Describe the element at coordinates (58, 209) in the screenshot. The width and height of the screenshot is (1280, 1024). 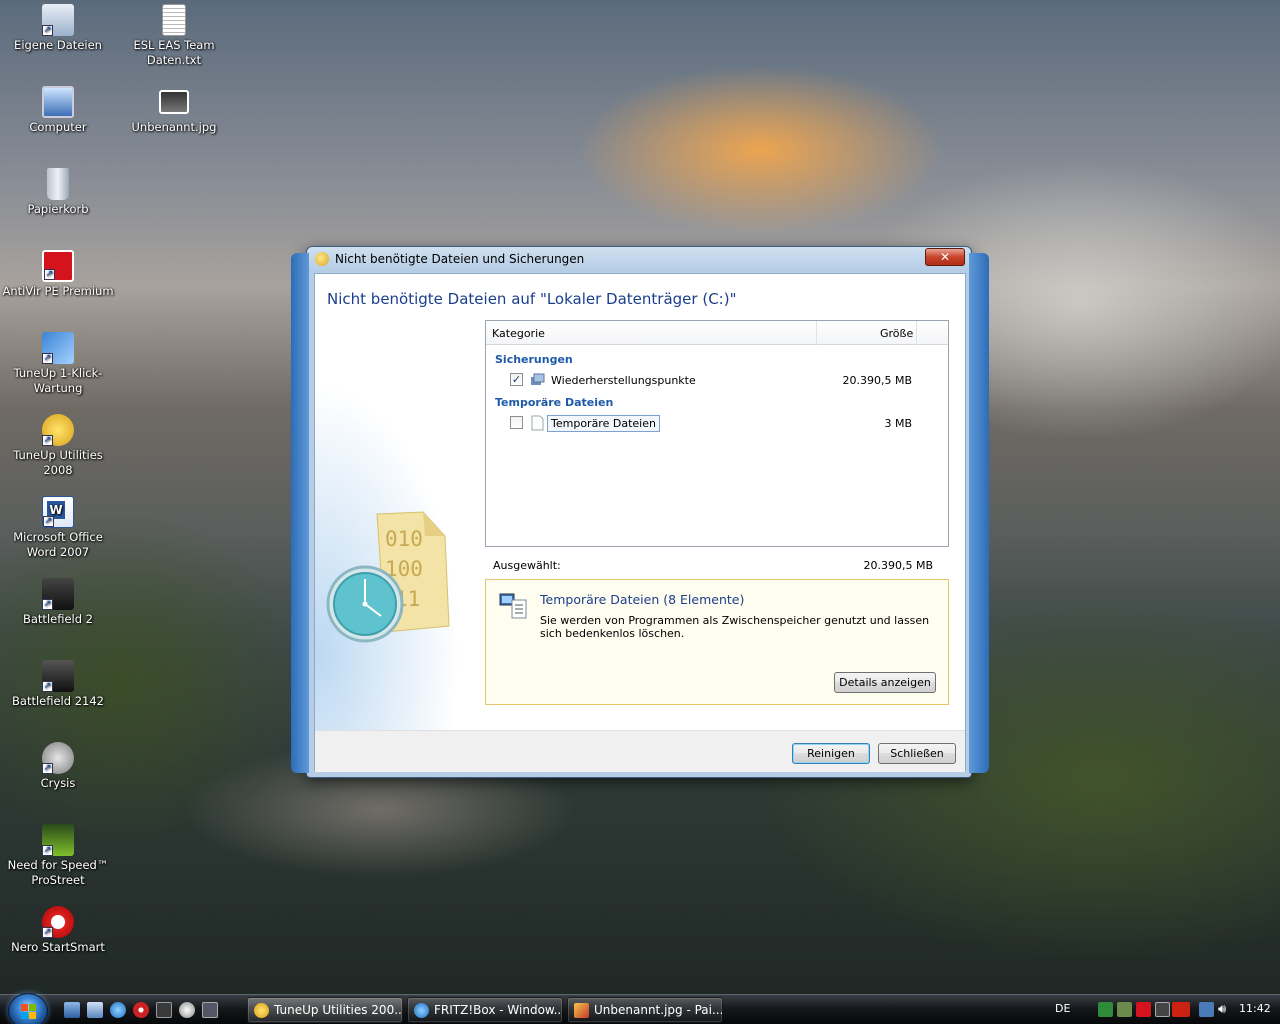
I see `desktop-icon-label: Papierkorb` at that location.